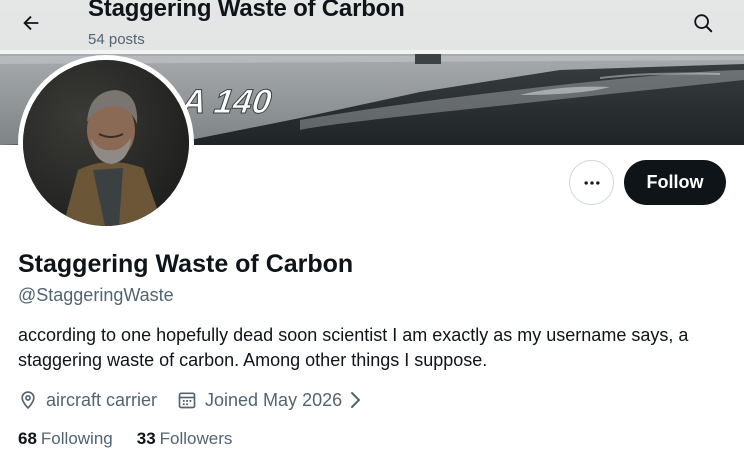 Image resolution: width=744 pixels, height=457 pixels. I want to click on chevron-right-icon, so click(359, 400).